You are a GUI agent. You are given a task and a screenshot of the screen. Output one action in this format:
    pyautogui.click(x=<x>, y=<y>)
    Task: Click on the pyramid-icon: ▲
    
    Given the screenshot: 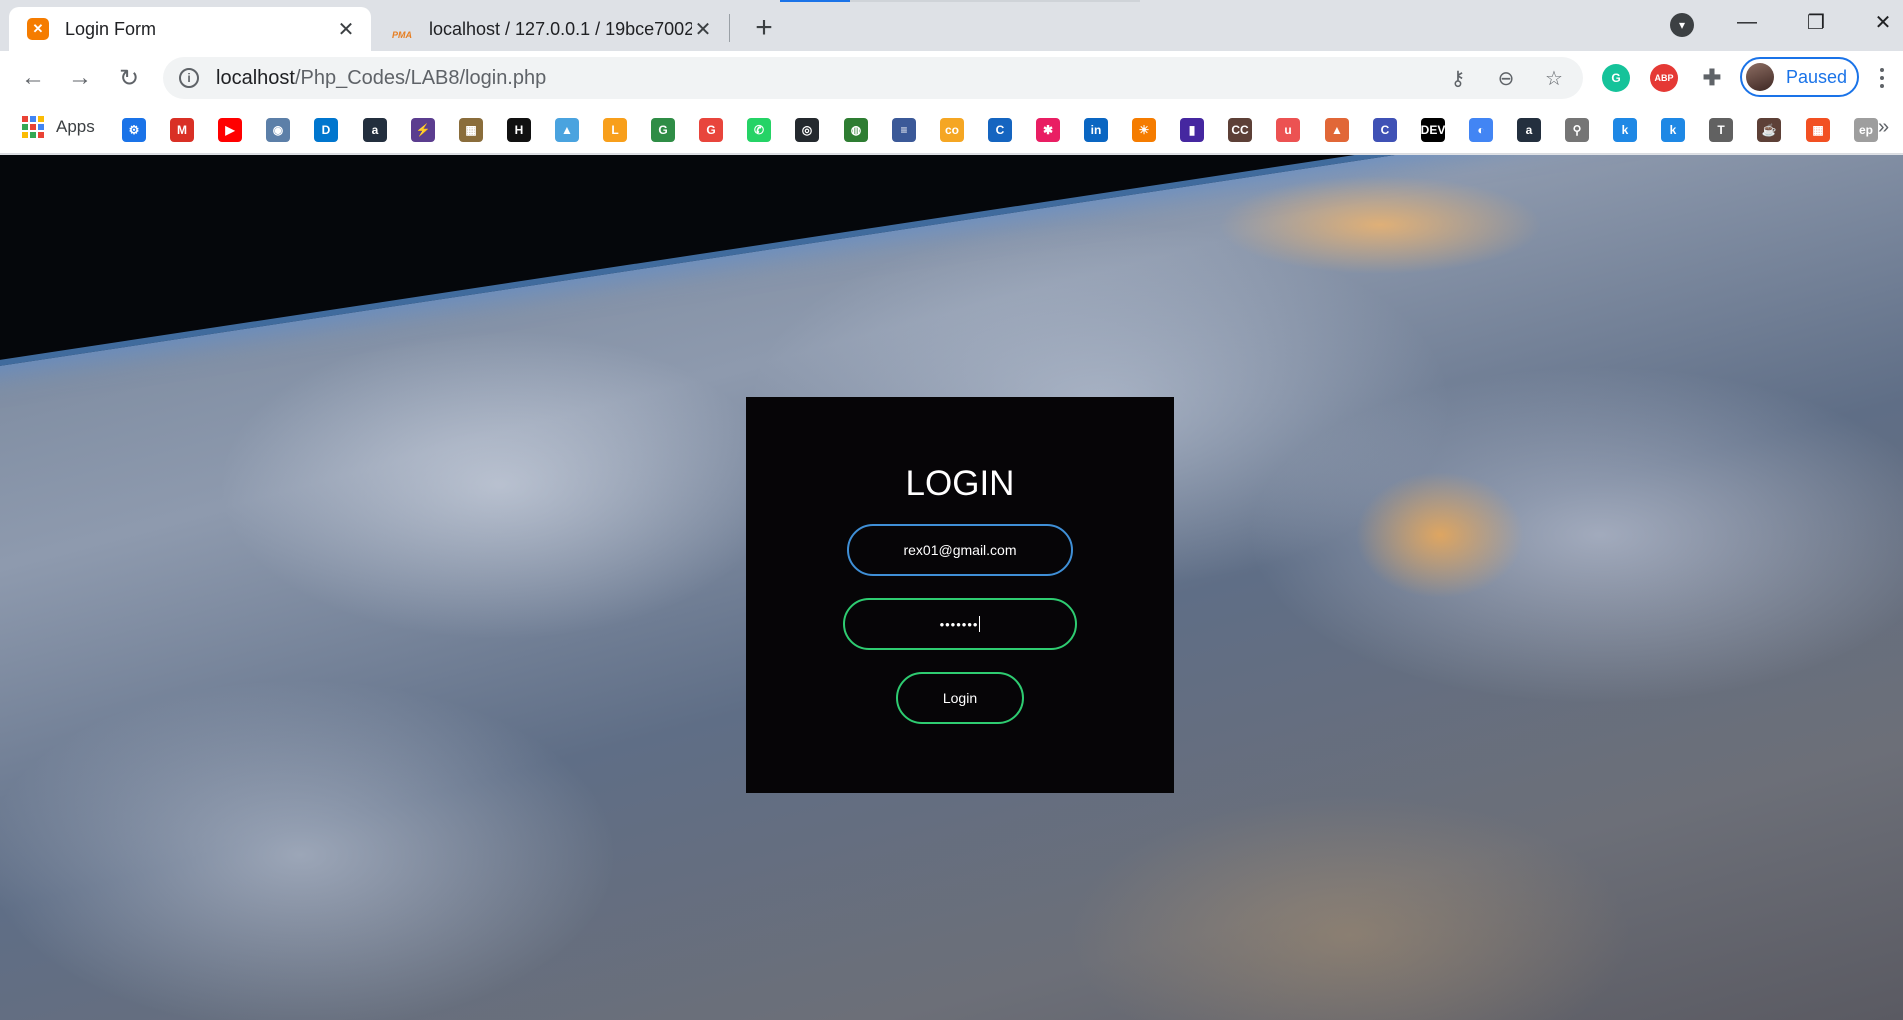 What is the action you would take?
    pyautogui.click(x=567, y=130)
    